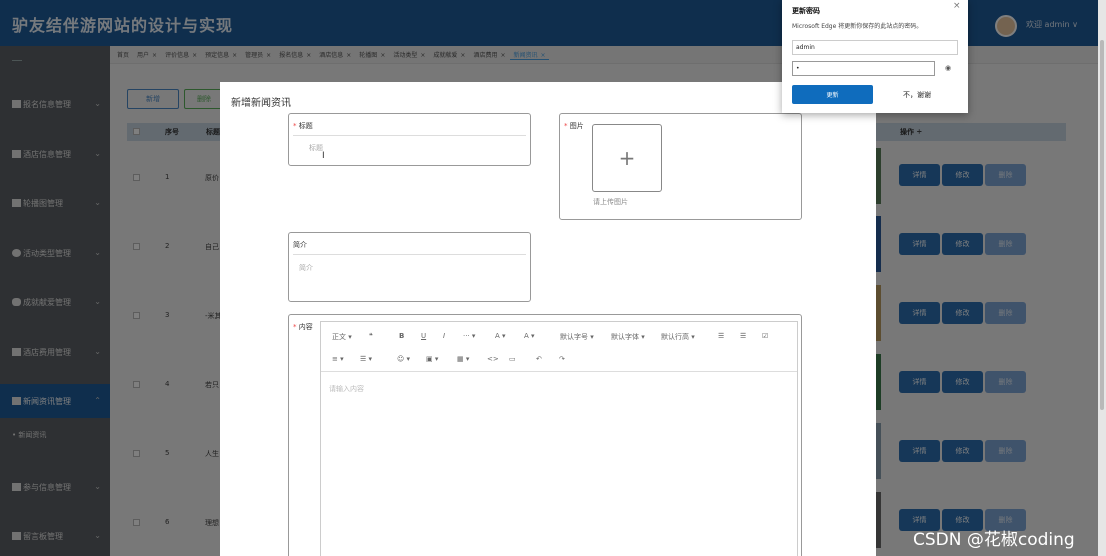  What do you see at coordinates (303, 327) in the screenshot?
I see `content-label: * 内容` at bounding box center [303, 327].